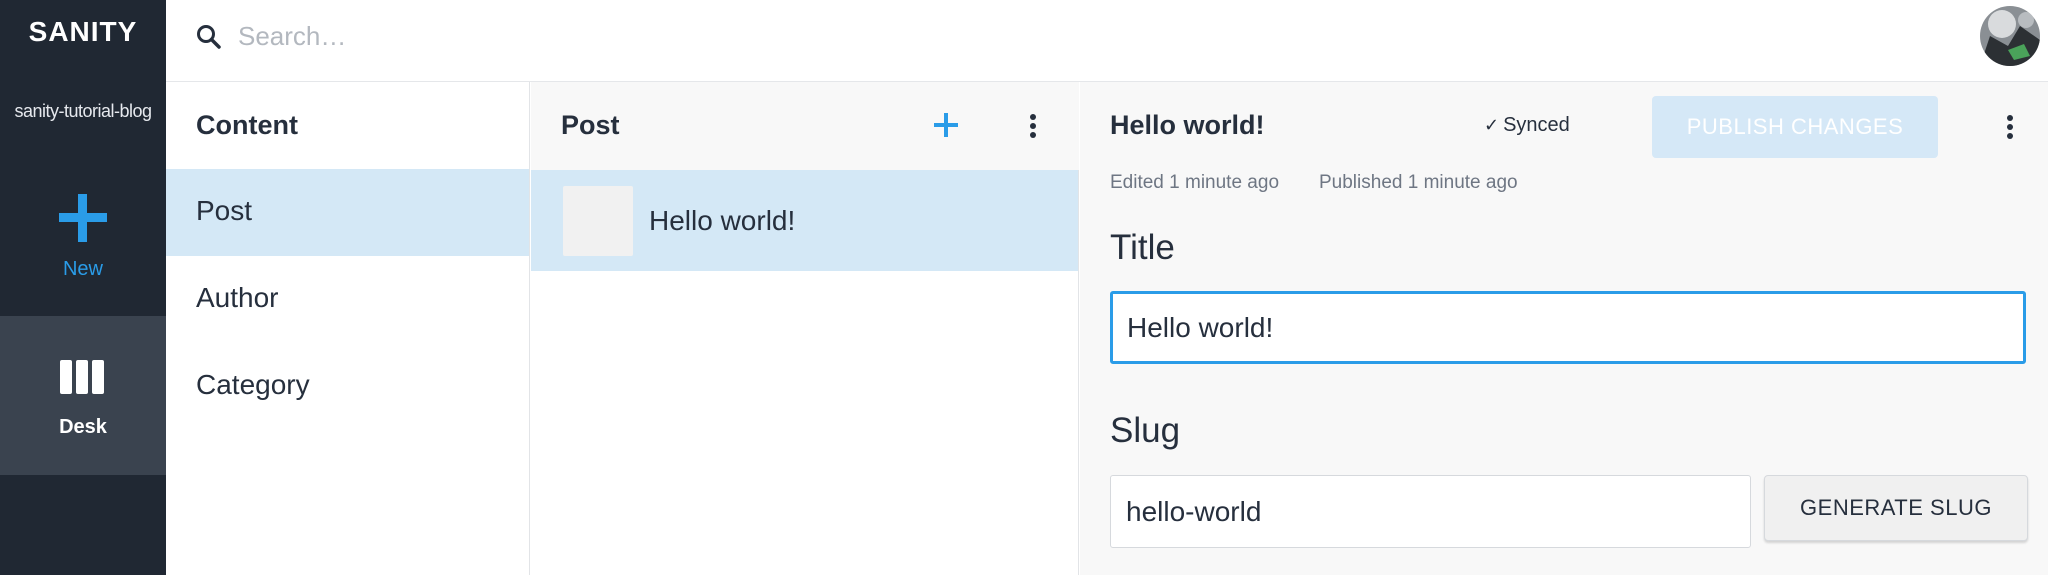 The height and width of the screenshot is (575, 2048). Describe the element at coordinates (237, 297) in the screenshot. I see `type-item-label: Author` at that location.